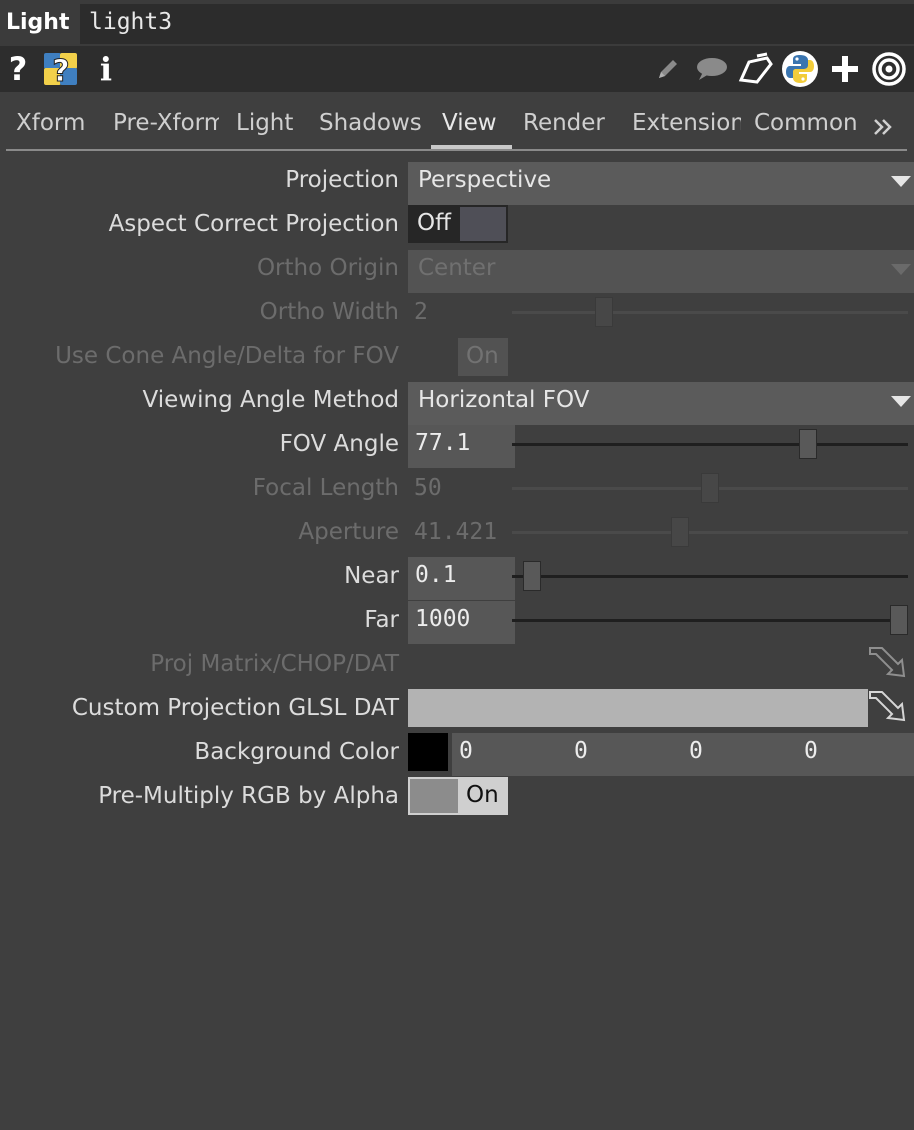  Describe the element at coordinates (270, 400) in the screenshot. I see `view-angle-method-label: Viewing Angle Method` at that location.